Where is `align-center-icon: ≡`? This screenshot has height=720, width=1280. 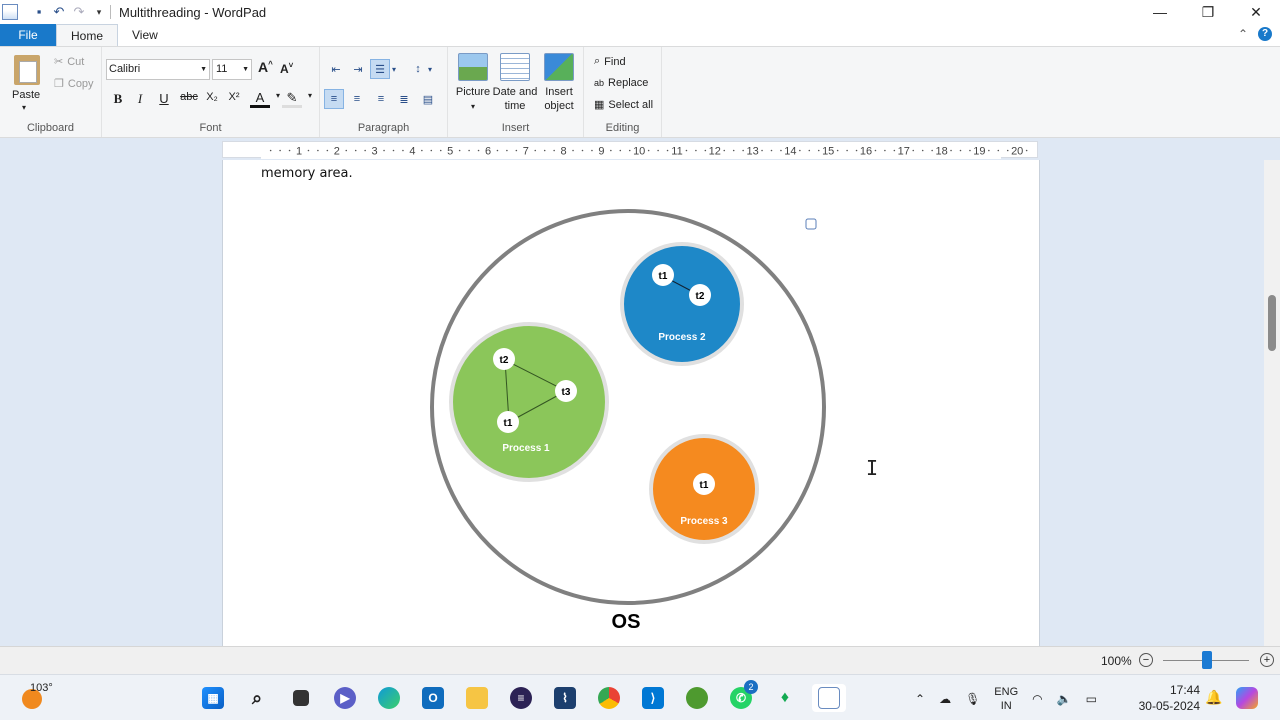
align-center-icon: ≡ is located at coordinates (357, 99).